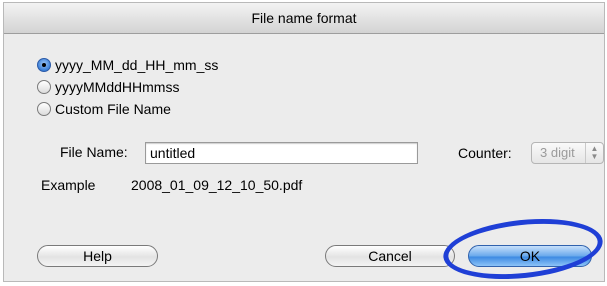  I want to click on help-button: Help, so click(97, 256).